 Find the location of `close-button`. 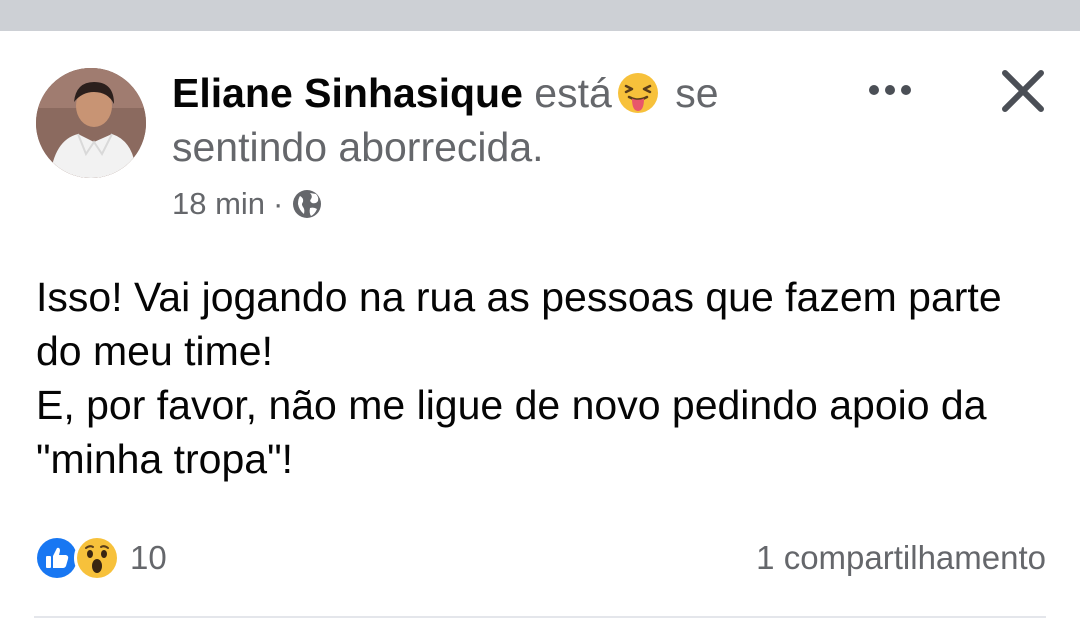

close-button is located at coordinates (1023, 91).